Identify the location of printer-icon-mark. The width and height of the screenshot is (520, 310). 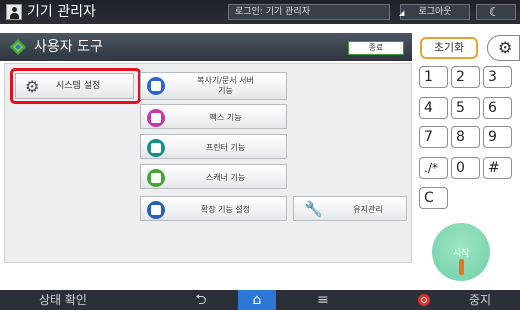
(156, 148).